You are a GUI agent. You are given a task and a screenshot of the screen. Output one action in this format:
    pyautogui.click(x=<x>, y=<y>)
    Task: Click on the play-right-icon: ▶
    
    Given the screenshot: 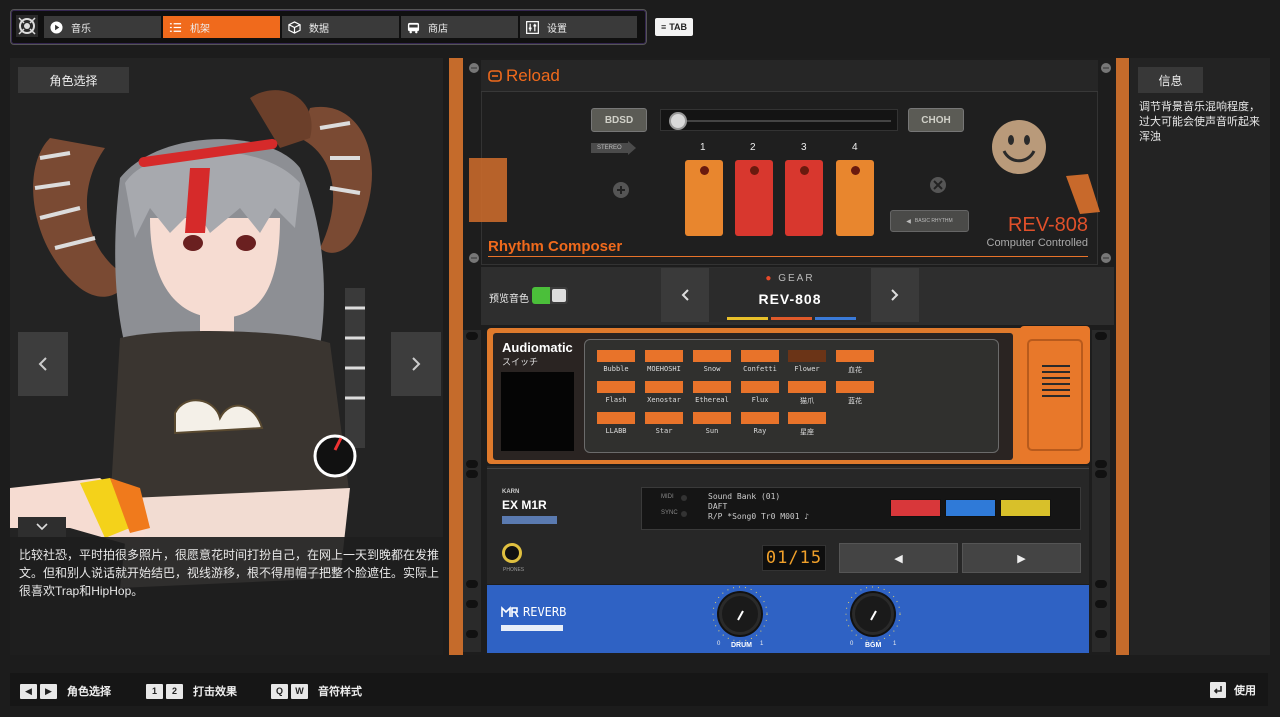 What is the action you would take?
    pyautogui.click(x=1021, y=558)
    